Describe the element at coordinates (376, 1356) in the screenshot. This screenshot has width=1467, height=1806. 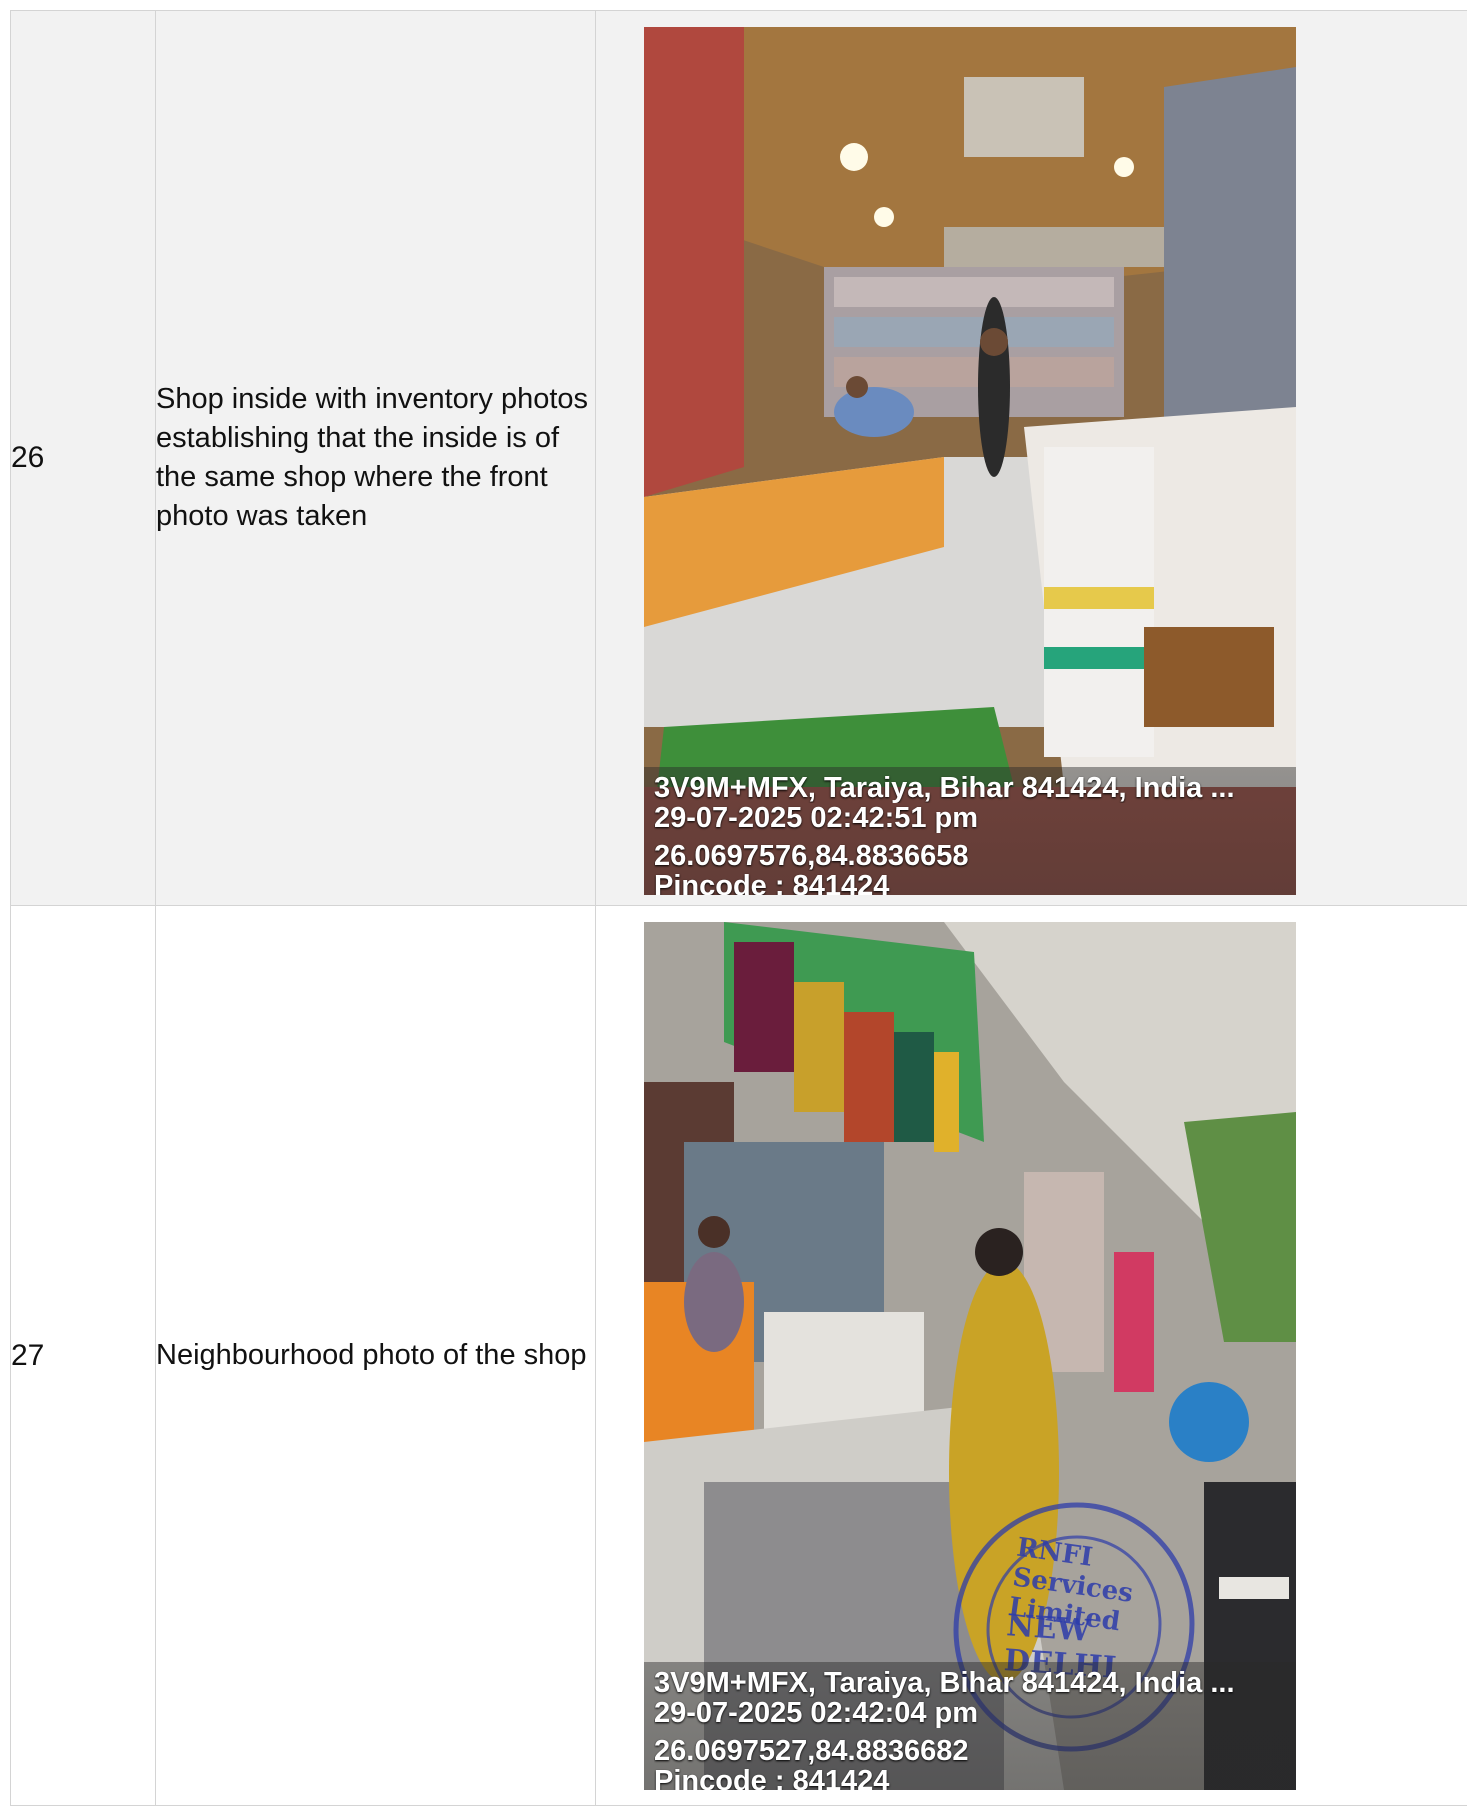
I see `row-description: Neighbourhood photo of the shop` at that location.